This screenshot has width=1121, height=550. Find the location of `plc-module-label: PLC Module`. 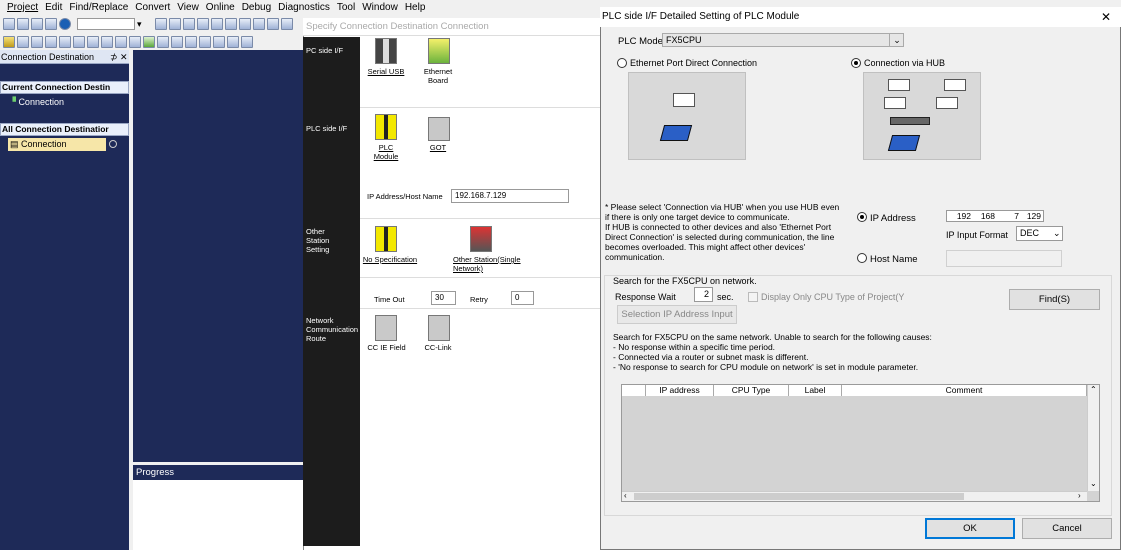

plc-module-label: PLC Module is located at coordinates (386, 152).